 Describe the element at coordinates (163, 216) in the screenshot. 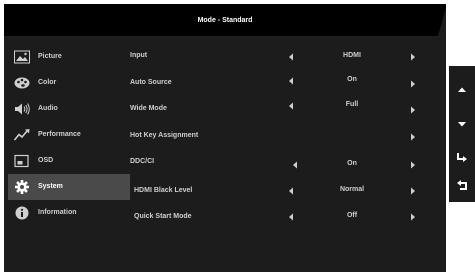

I see `setting-label: Quick Start Mode` at that location.